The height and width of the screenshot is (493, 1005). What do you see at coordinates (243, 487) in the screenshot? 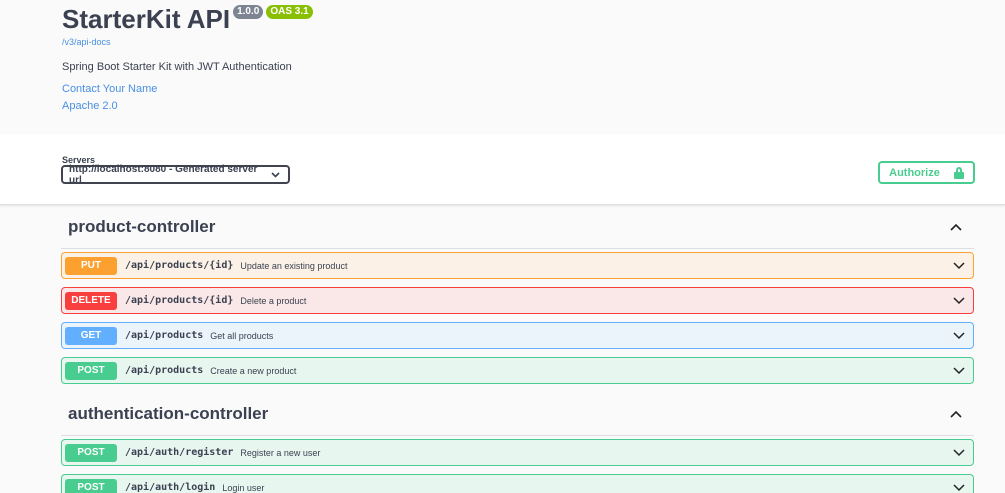
I see `operation-summary: Login user` at bounding box center [243, 487].